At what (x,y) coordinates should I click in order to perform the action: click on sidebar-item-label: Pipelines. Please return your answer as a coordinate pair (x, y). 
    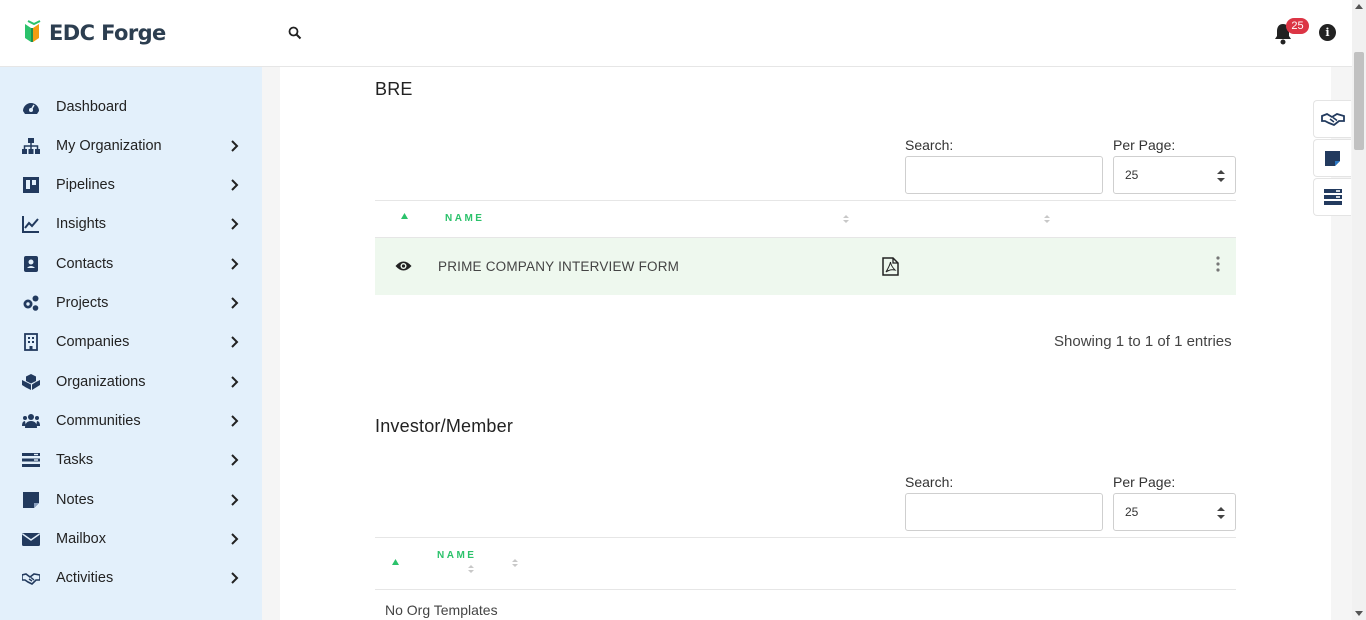
    Looking at the image, I should click on (85, 184).